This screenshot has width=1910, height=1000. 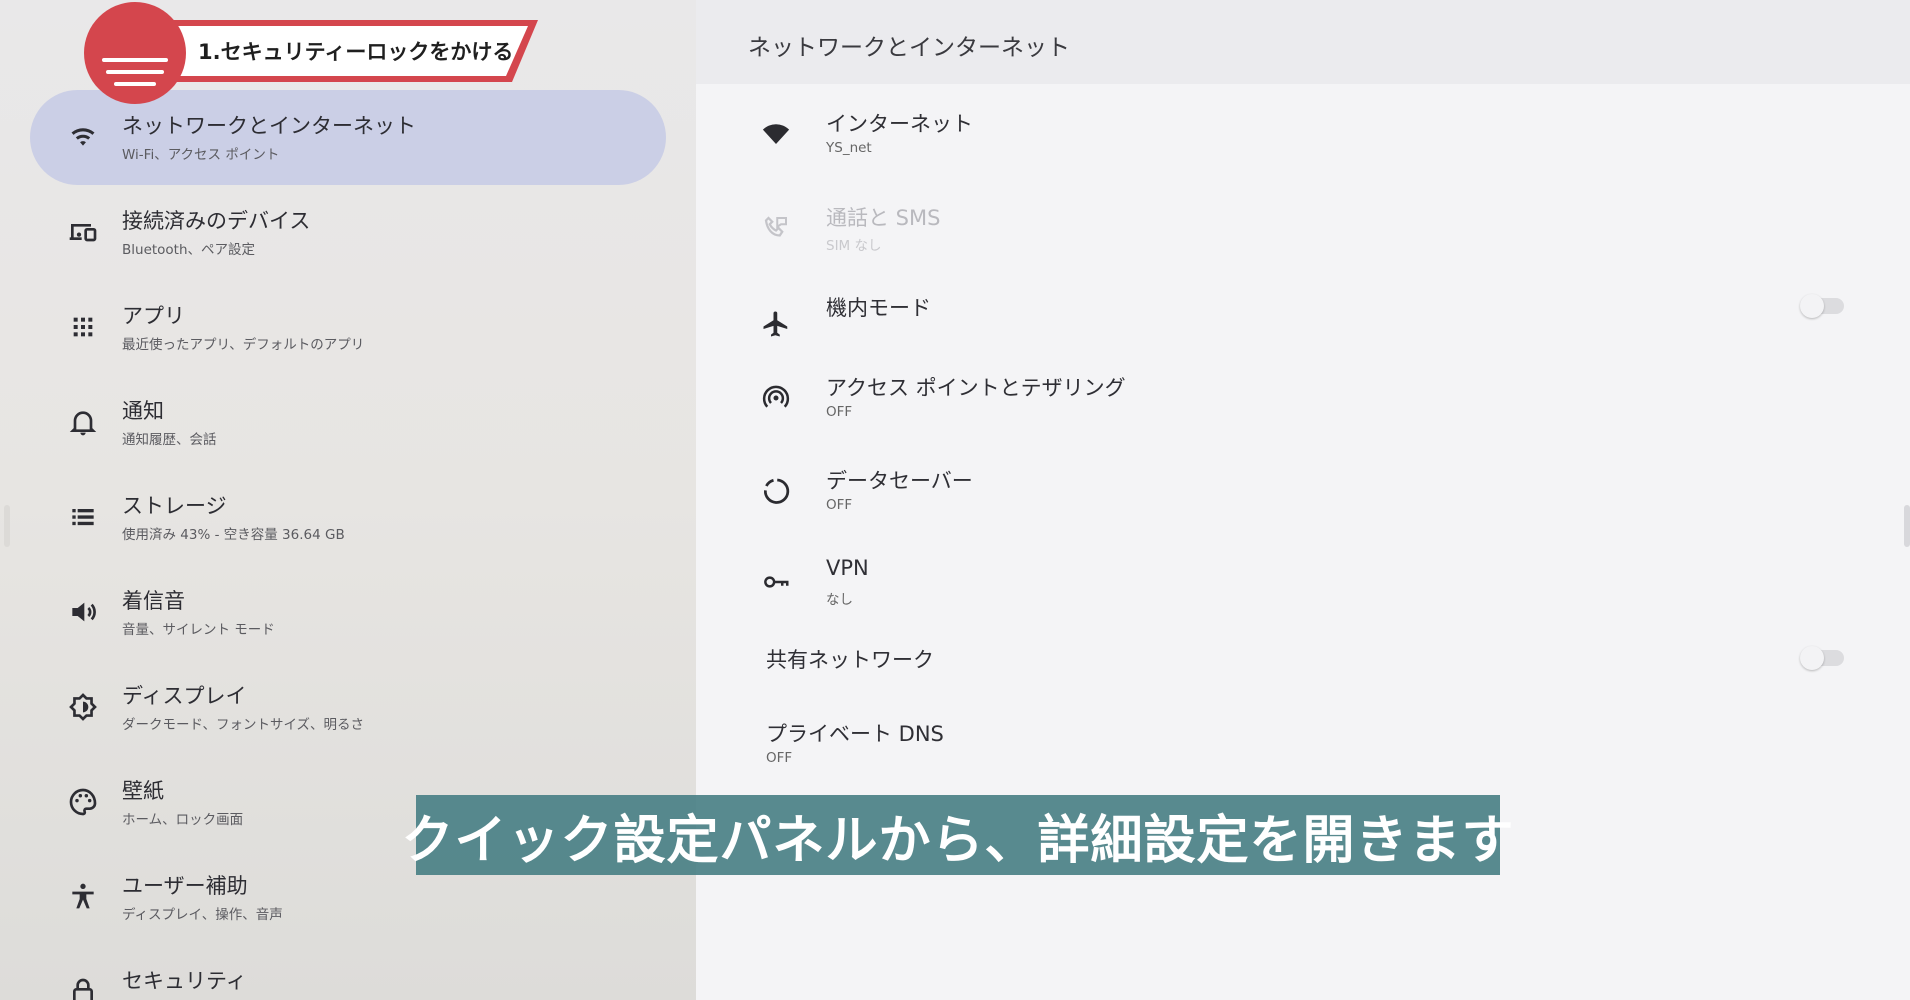 What do you see at coordinates (83, 802) in the screenshot?
I see `palette-icon` at bounding box center [83, 802].